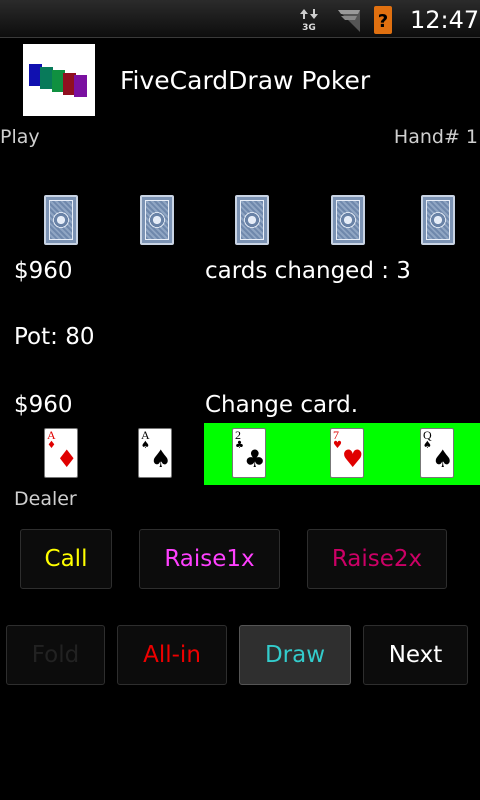  Describe the element at coordinates (435, 137) in the screenshot. I see `hand-number: Hand# 1` at that location.